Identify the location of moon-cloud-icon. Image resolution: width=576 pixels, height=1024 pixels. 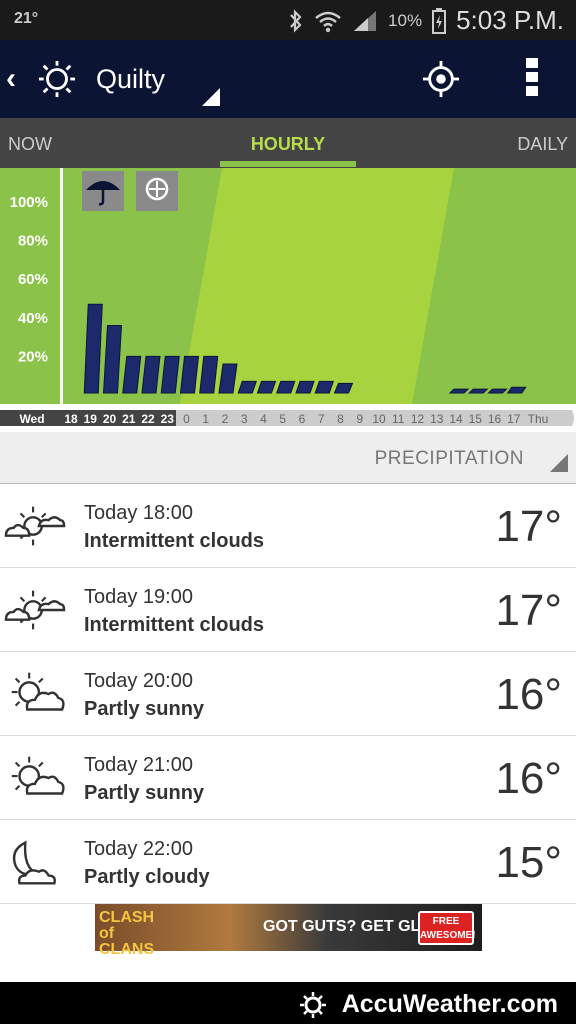
(34, 862).